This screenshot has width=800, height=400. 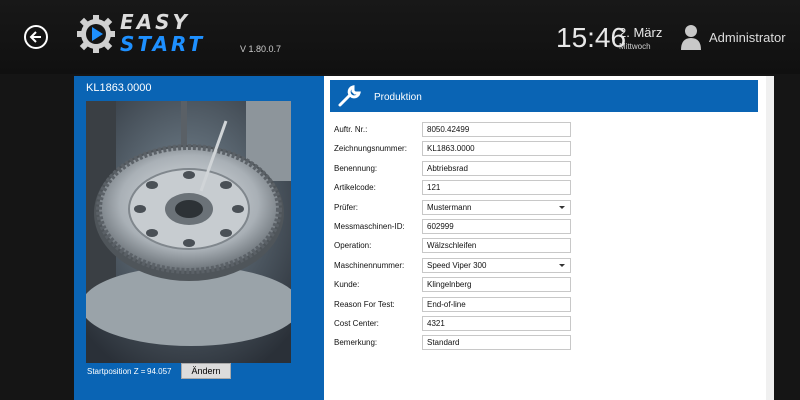 I want to click on field-value: Abtriebsrad, so click(x=447, y=168).